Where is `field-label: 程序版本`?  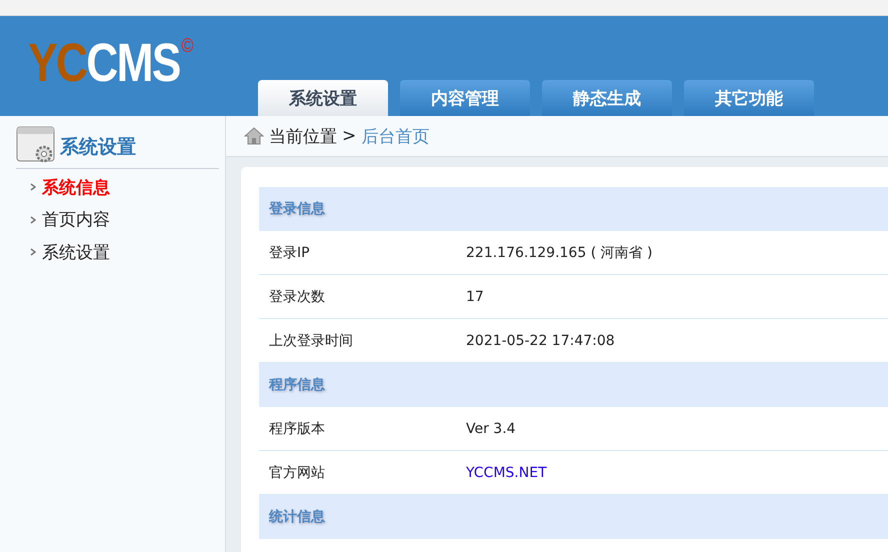 field-label: 程序版本 is located at coordinates (297, 429).